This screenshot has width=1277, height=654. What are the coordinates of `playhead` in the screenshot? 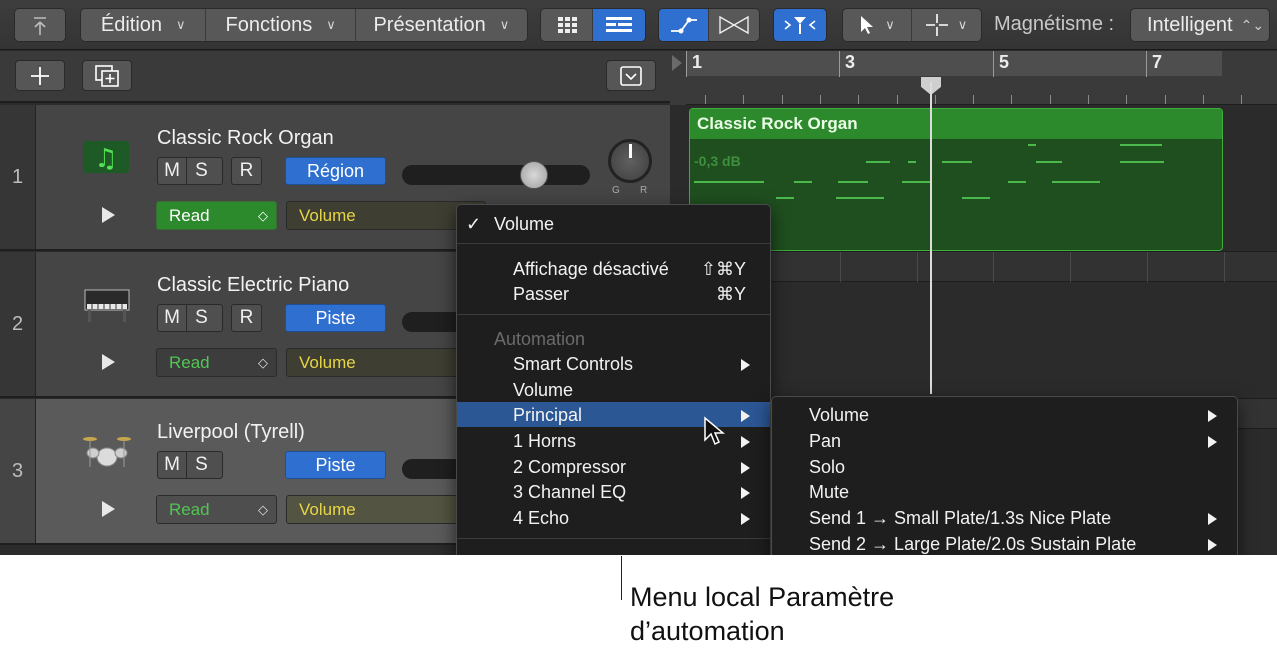 It's located at (931, 238).